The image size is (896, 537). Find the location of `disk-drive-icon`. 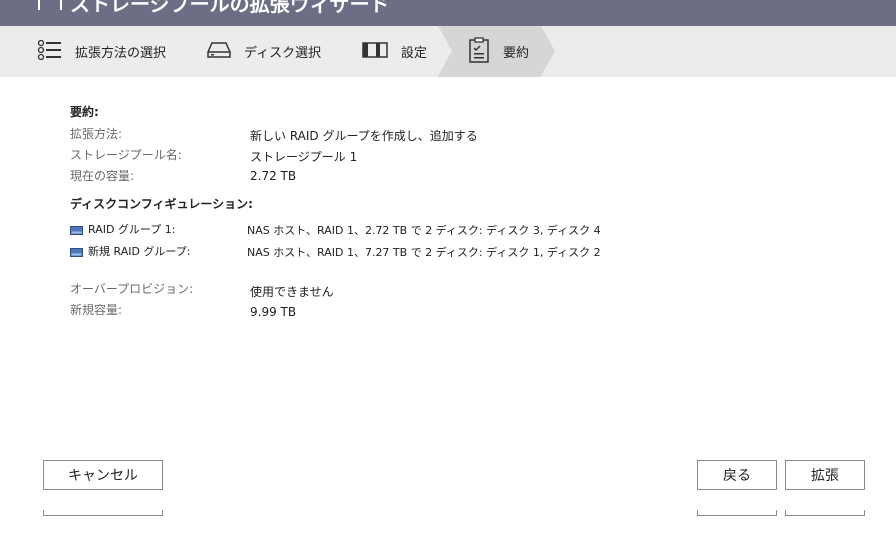

disk-drive-icon is located at coordinates (219, 52).